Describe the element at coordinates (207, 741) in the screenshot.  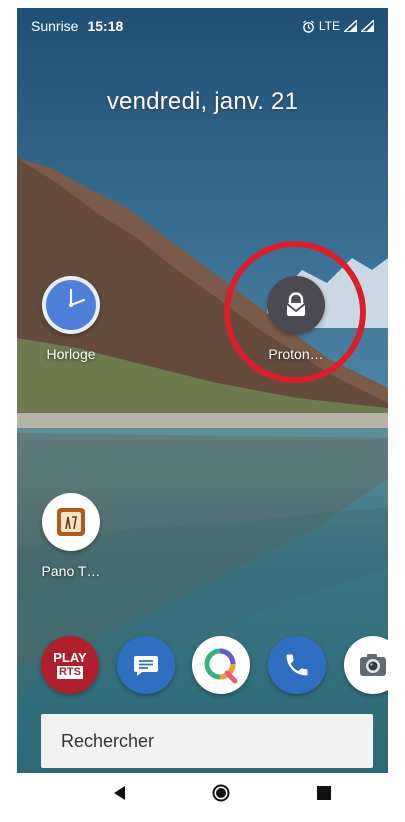
I see `search-bar: Rechercher` at that location.